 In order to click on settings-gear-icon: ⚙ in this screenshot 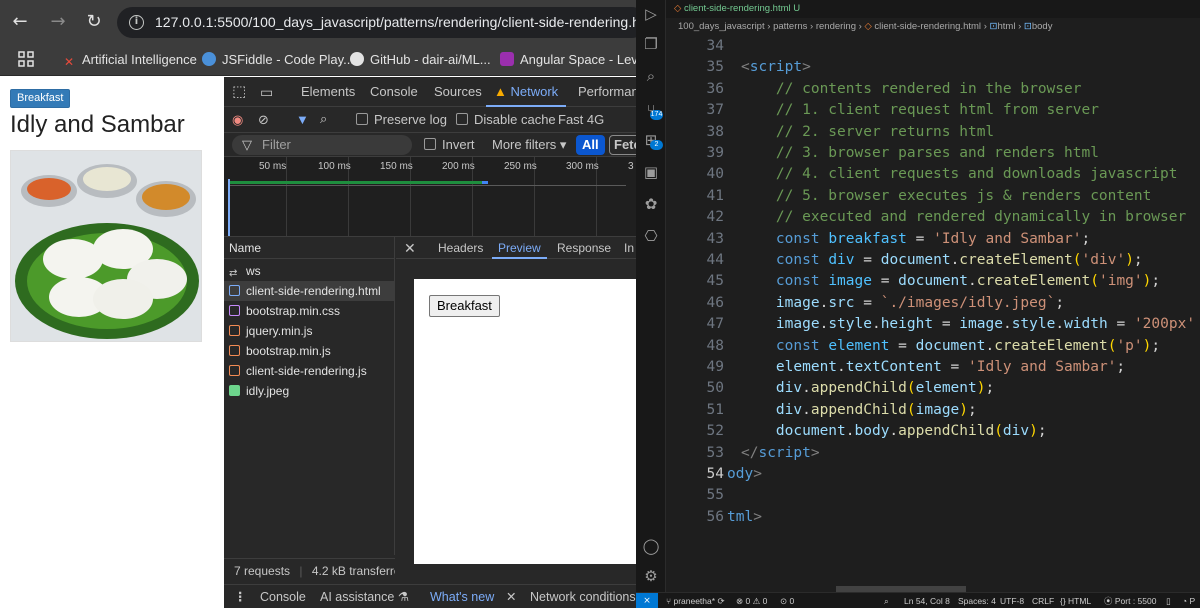, I will do `click(651, 576)`.